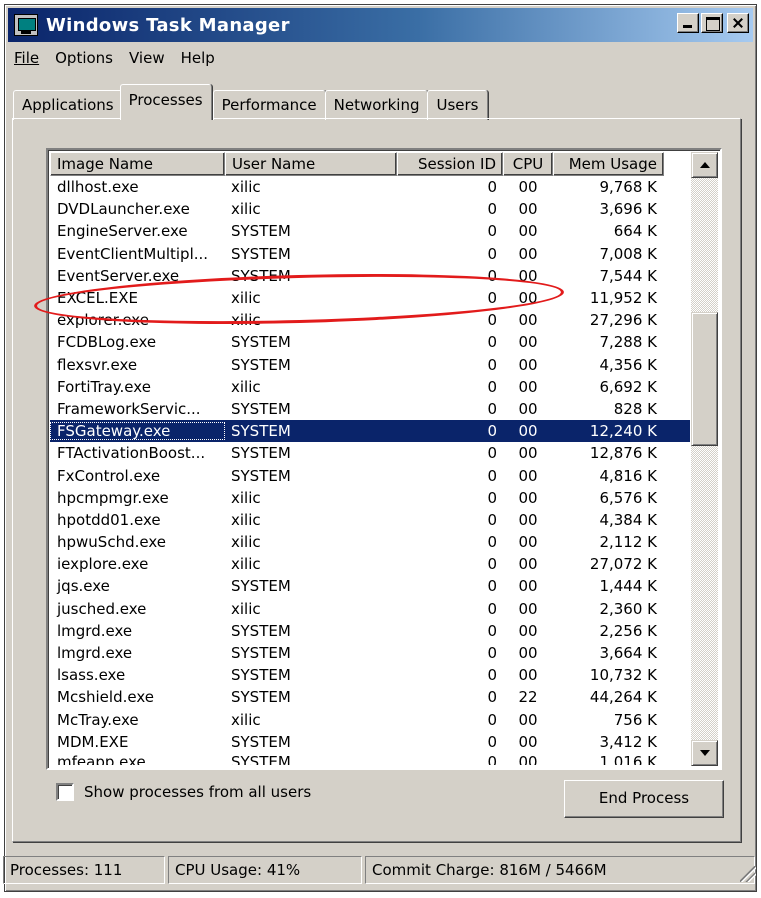 This screenshot has width=761, height=898. Describe the element at coordinates (370, 586) in the screenshot. I see `table-row: jqs.exe SYSTEM 0 00 1,444 K` at that location.